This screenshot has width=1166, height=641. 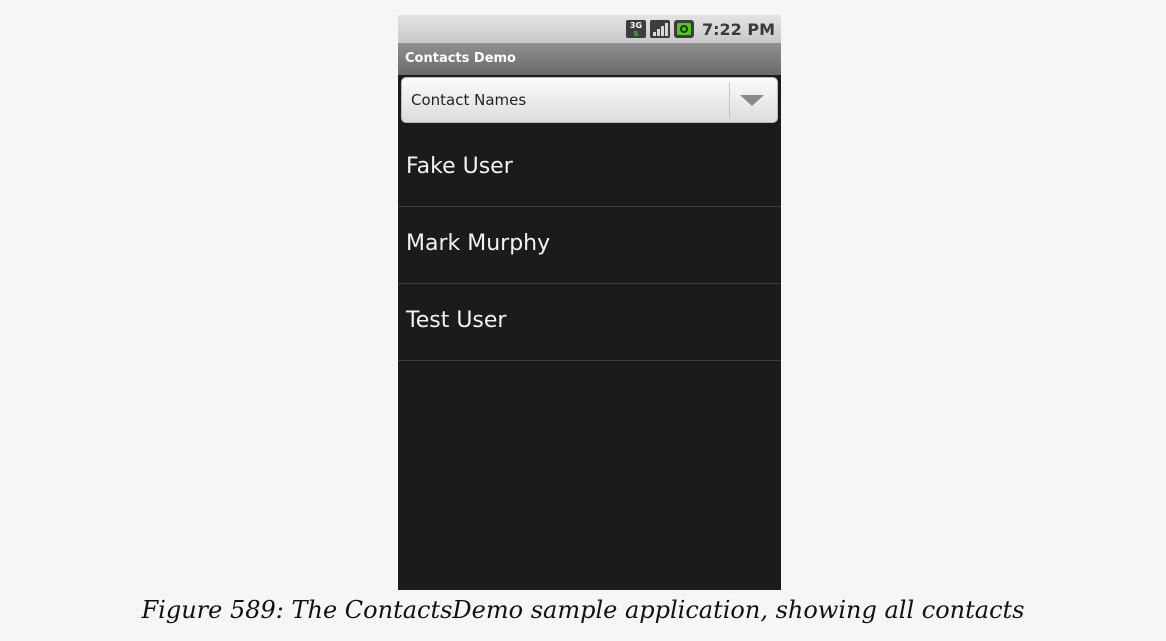 What do you see at coordinates (752, 100) in the screenshot?
I see `dropdown-arrow-icon` at bounding box center [752, 100].